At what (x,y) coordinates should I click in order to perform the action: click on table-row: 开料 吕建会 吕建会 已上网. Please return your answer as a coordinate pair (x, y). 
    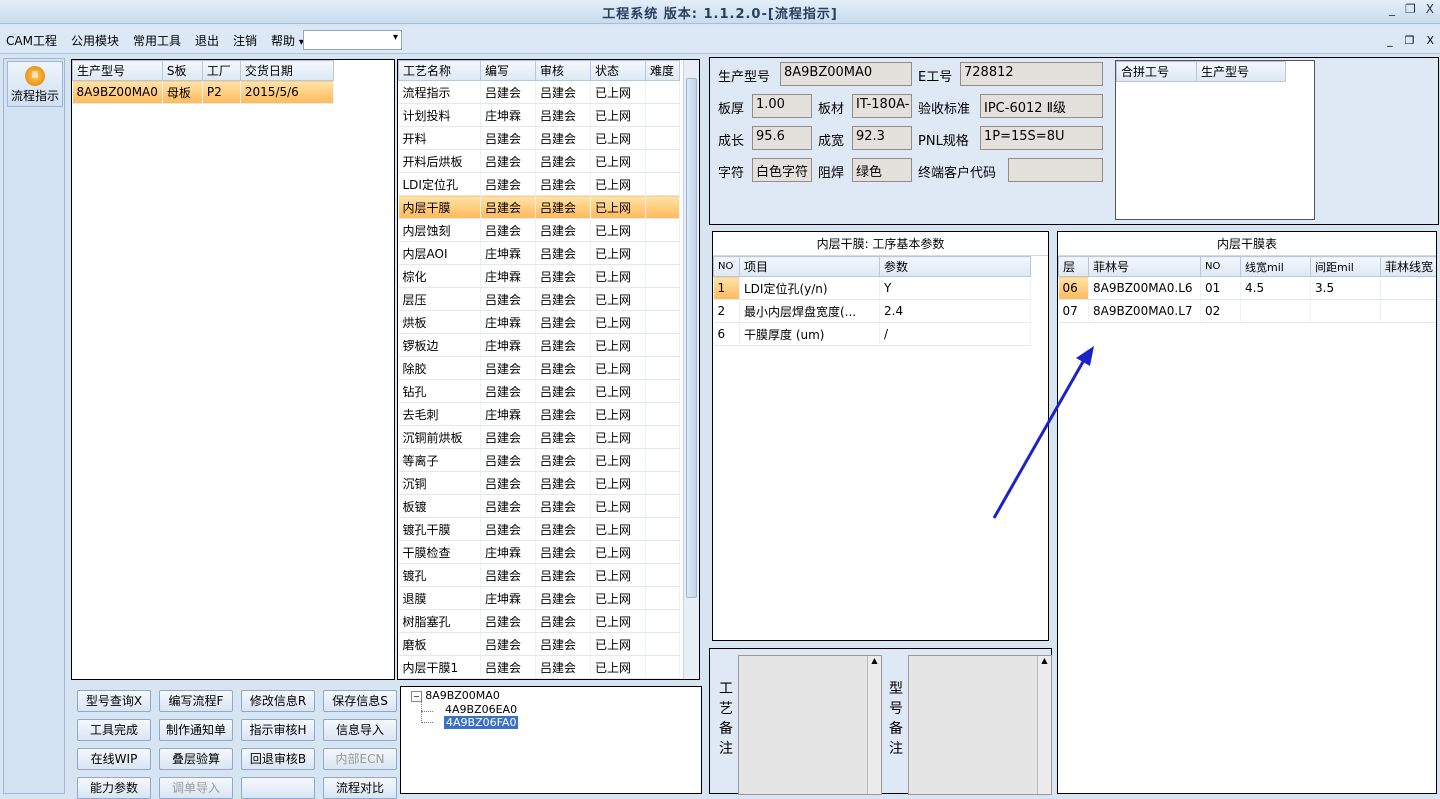
    Looking at the image, I should click on (539, 138).